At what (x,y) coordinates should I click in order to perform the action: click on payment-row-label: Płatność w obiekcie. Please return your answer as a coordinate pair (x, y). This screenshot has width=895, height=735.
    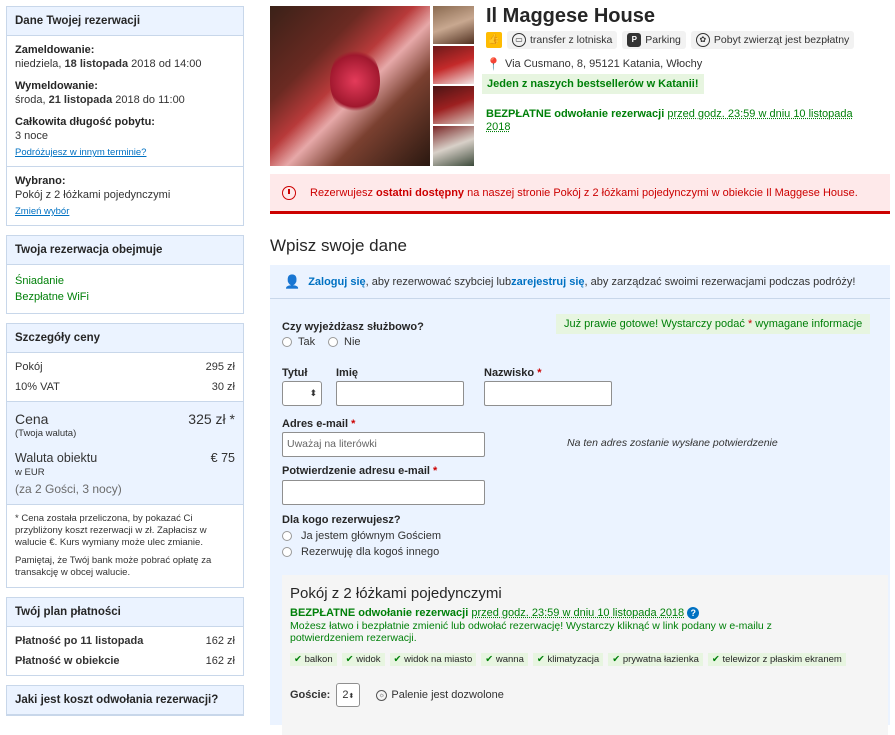
    Looking at the image, I should click on (67, 661).